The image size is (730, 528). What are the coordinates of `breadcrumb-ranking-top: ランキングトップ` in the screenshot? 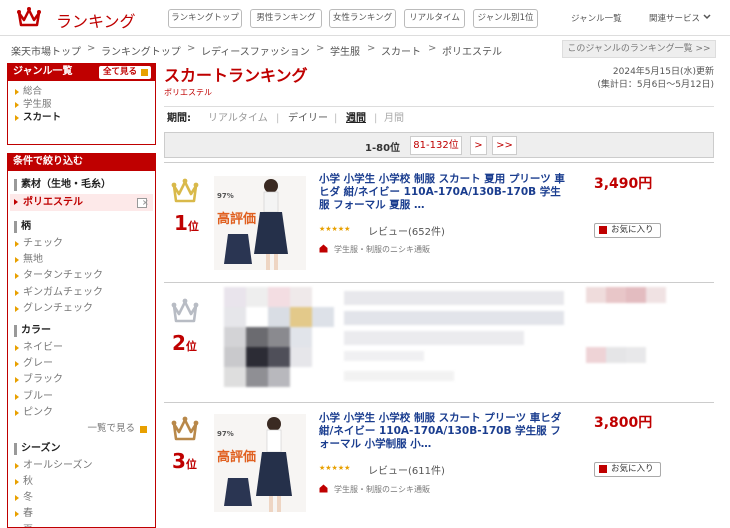 It's located at (141, 50).